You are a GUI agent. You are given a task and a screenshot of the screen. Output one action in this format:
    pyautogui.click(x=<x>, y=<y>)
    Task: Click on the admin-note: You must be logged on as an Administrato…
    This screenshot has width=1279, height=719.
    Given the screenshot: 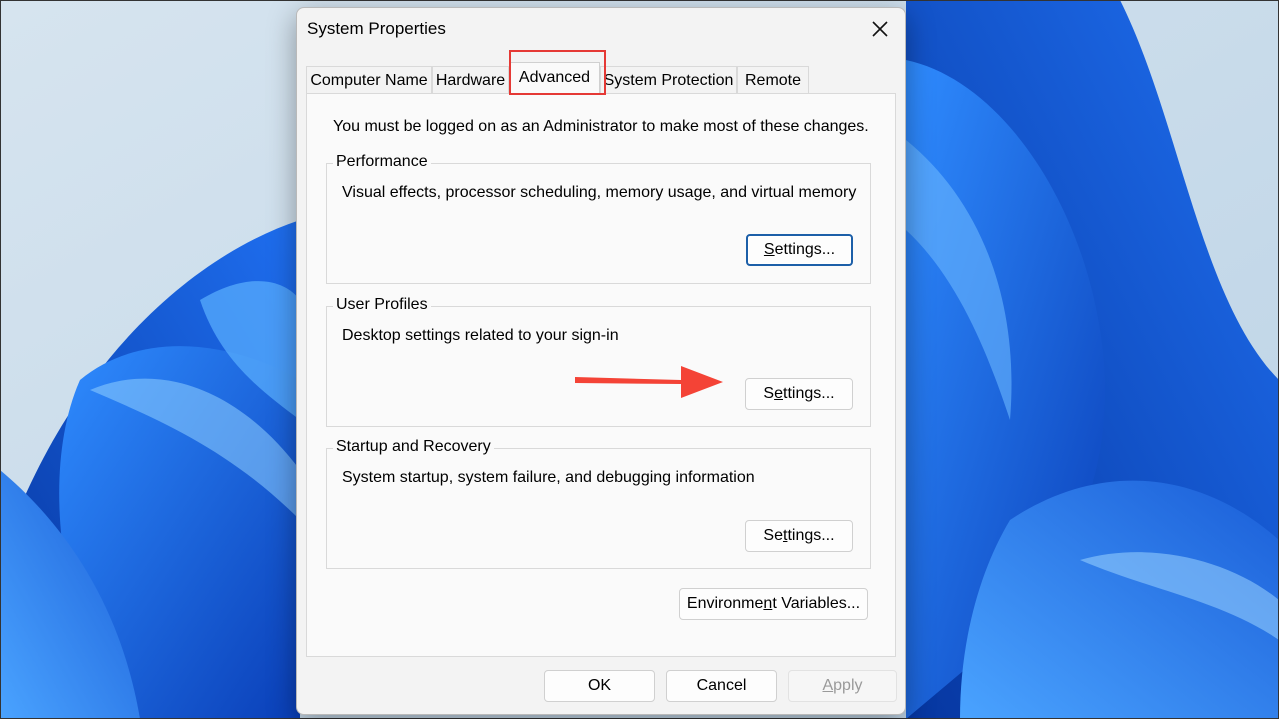 What is the action you would take?
    pyautogui.click(x=601, y=126)
    